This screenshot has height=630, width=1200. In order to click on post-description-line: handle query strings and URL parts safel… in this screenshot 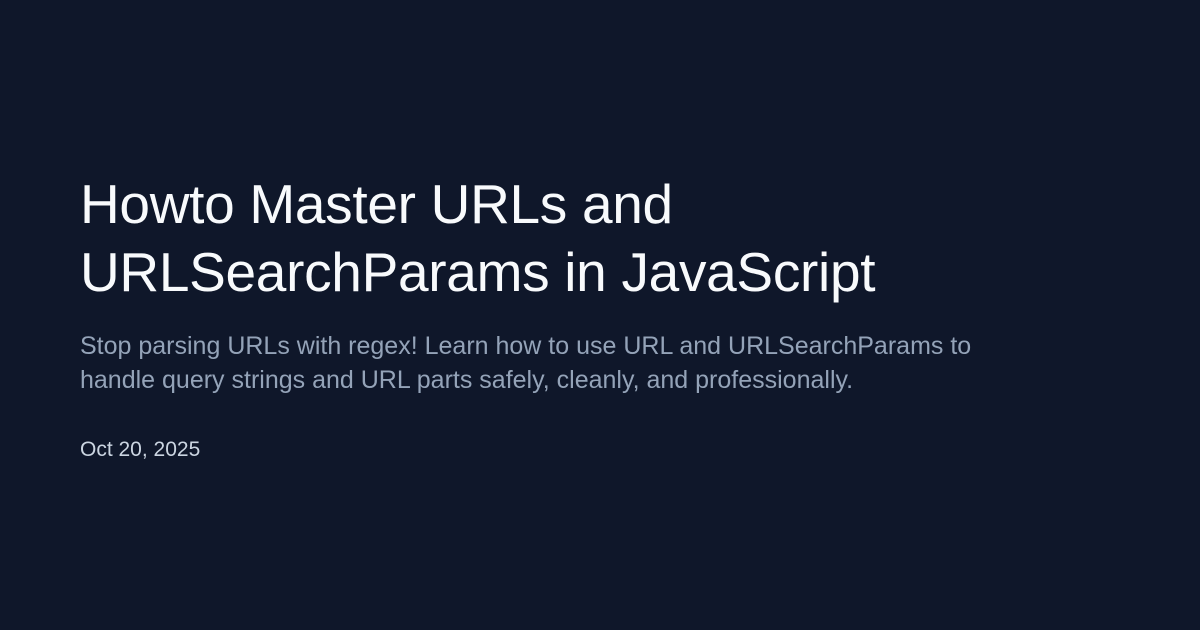, I will do `click(467, 380)`.